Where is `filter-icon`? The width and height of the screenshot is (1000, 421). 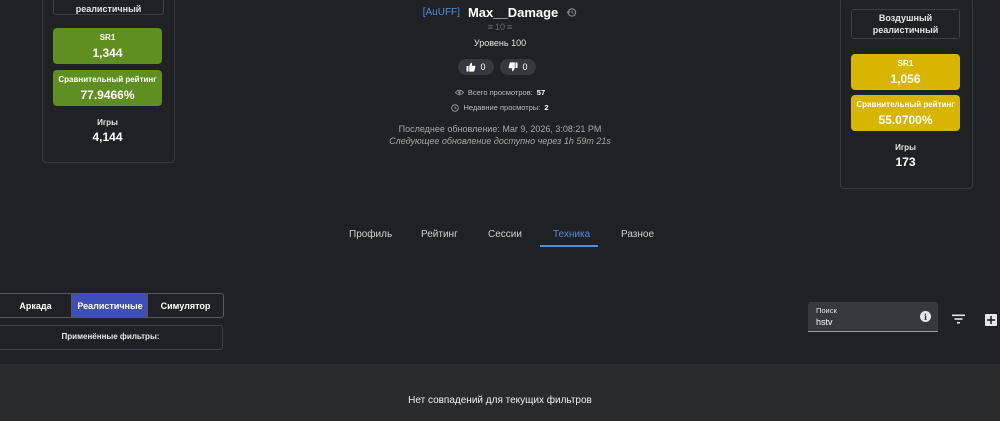 filter-icon is located at coordinates (958, 319).